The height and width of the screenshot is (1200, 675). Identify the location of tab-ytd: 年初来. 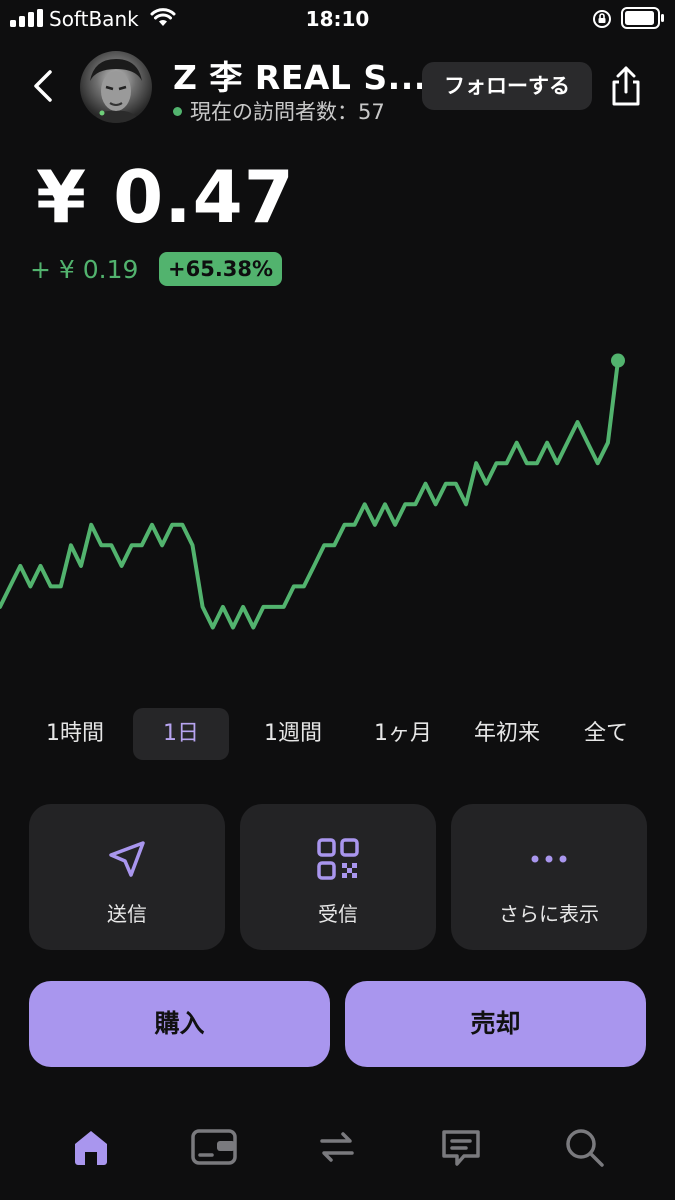
(507, 734).